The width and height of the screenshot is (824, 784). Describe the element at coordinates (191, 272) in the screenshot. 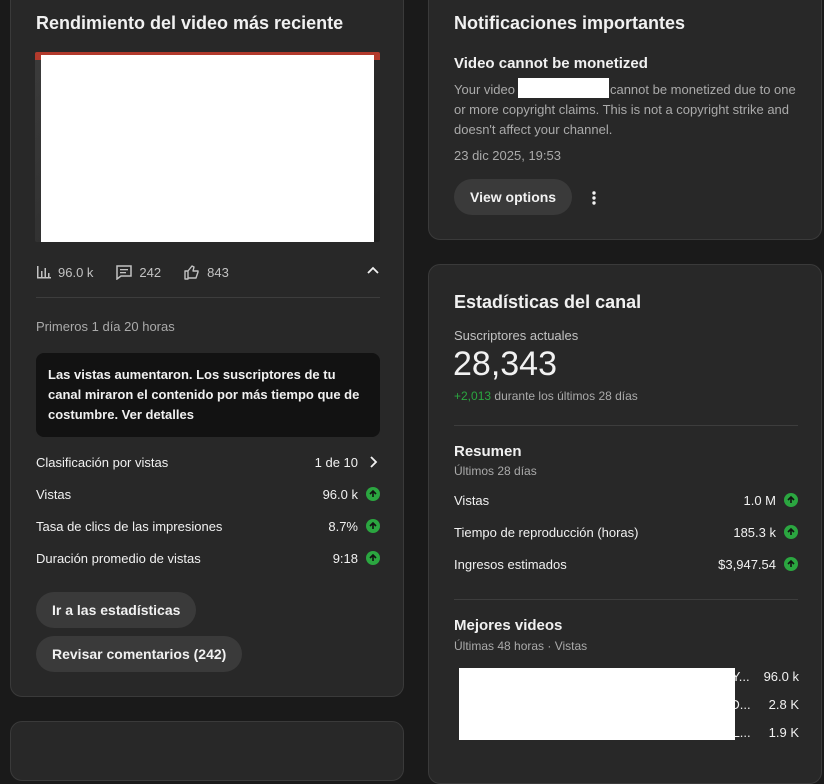

I see `thumbs-up-icon` at that location.